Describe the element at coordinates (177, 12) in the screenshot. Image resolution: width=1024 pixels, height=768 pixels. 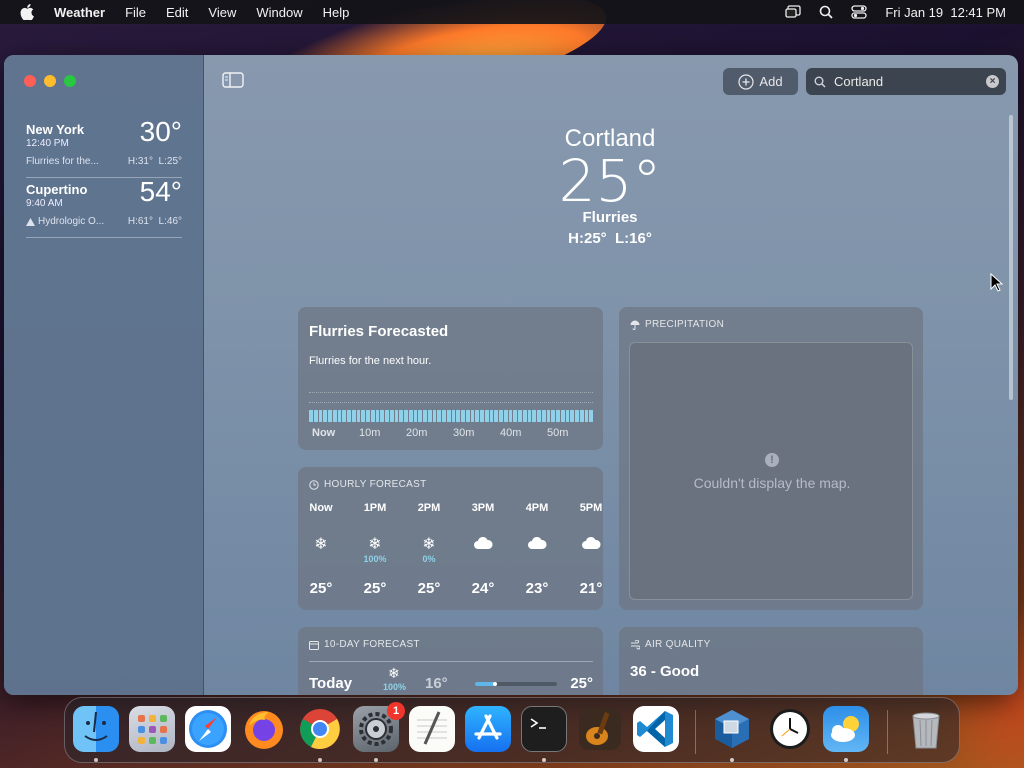
I see `menu-edit: Edit` at that location.